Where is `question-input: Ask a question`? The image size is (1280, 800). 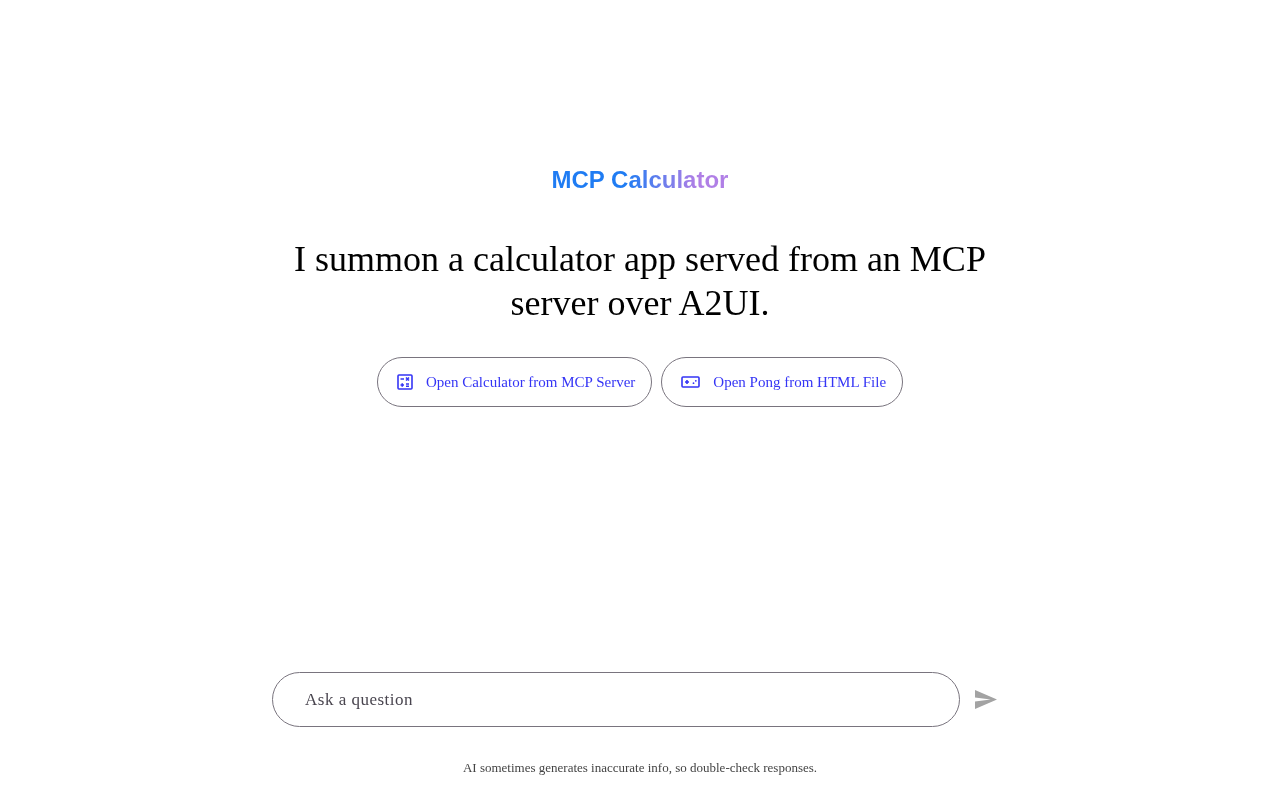
question-input: Ask a question is located at coordinates (616, 699).